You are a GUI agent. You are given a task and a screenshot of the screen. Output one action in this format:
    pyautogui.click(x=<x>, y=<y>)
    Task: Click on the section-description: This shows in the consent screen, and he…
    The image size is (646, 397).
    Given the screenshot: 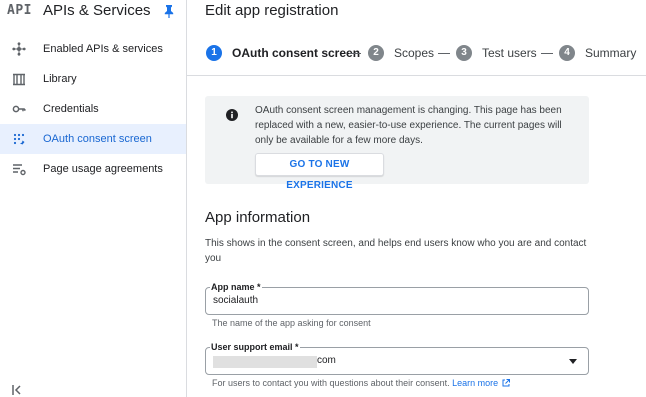 What is the action you would take?
    pyautogui.click(x=396, y=251)
    